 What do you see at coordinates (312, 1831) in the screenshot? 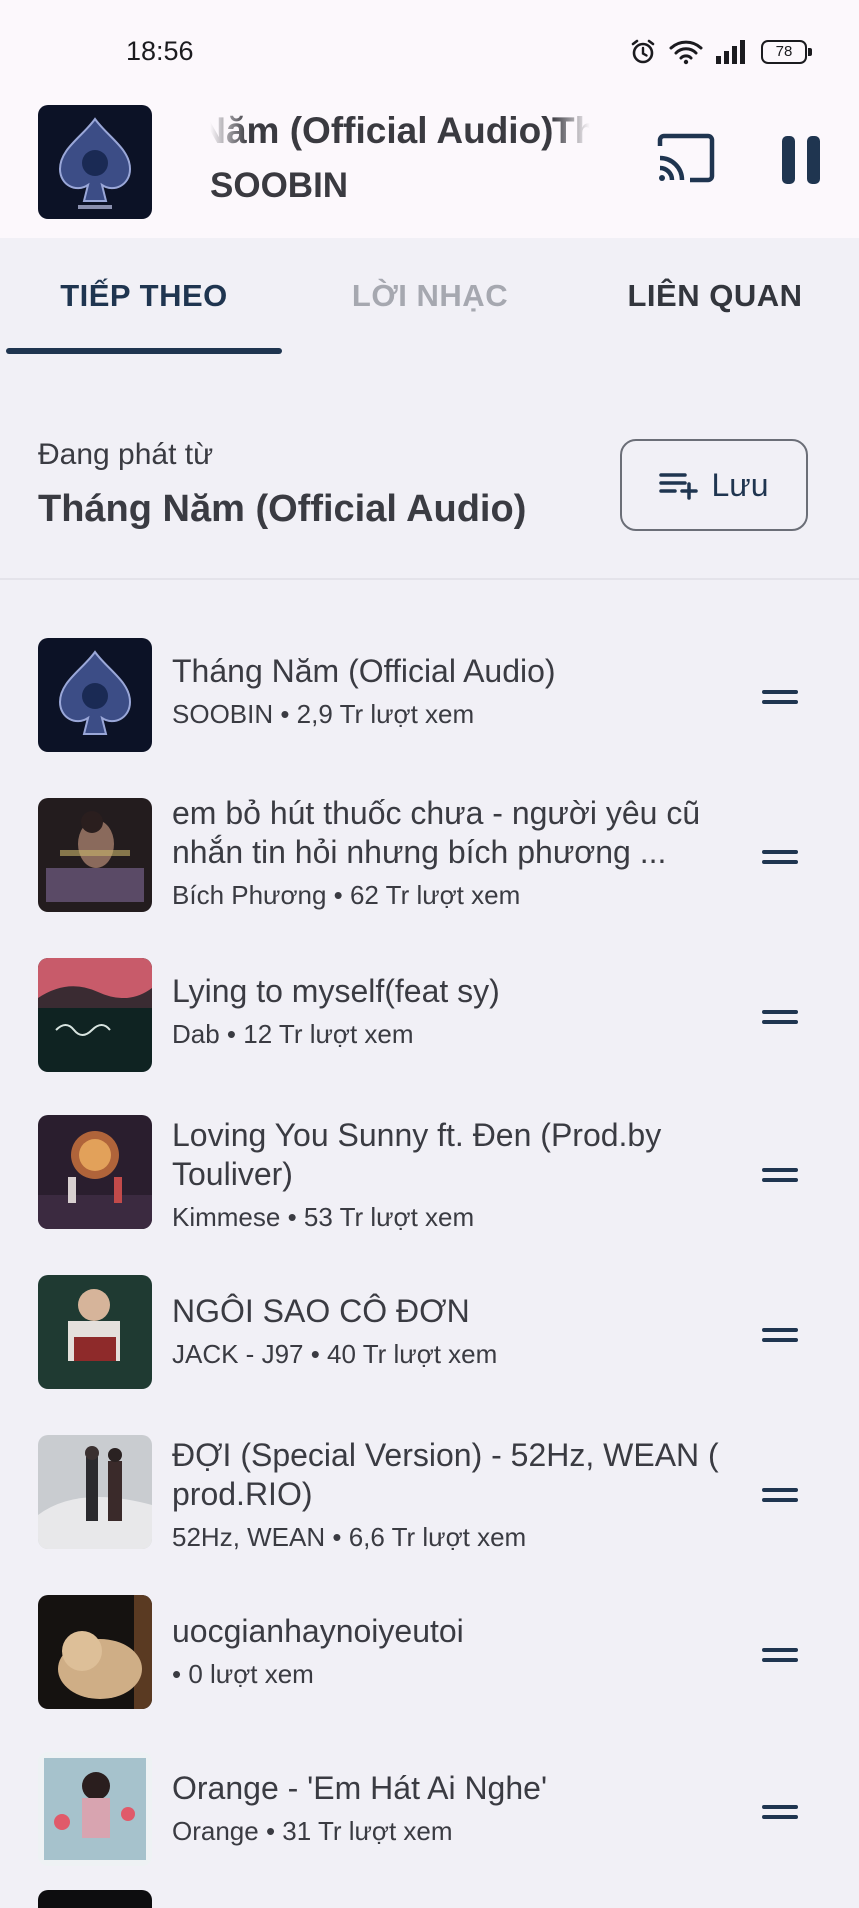
I see `queue-item-subtitle: Orange • 31 Tr lượt xem` at bounding box center [312, 1831].